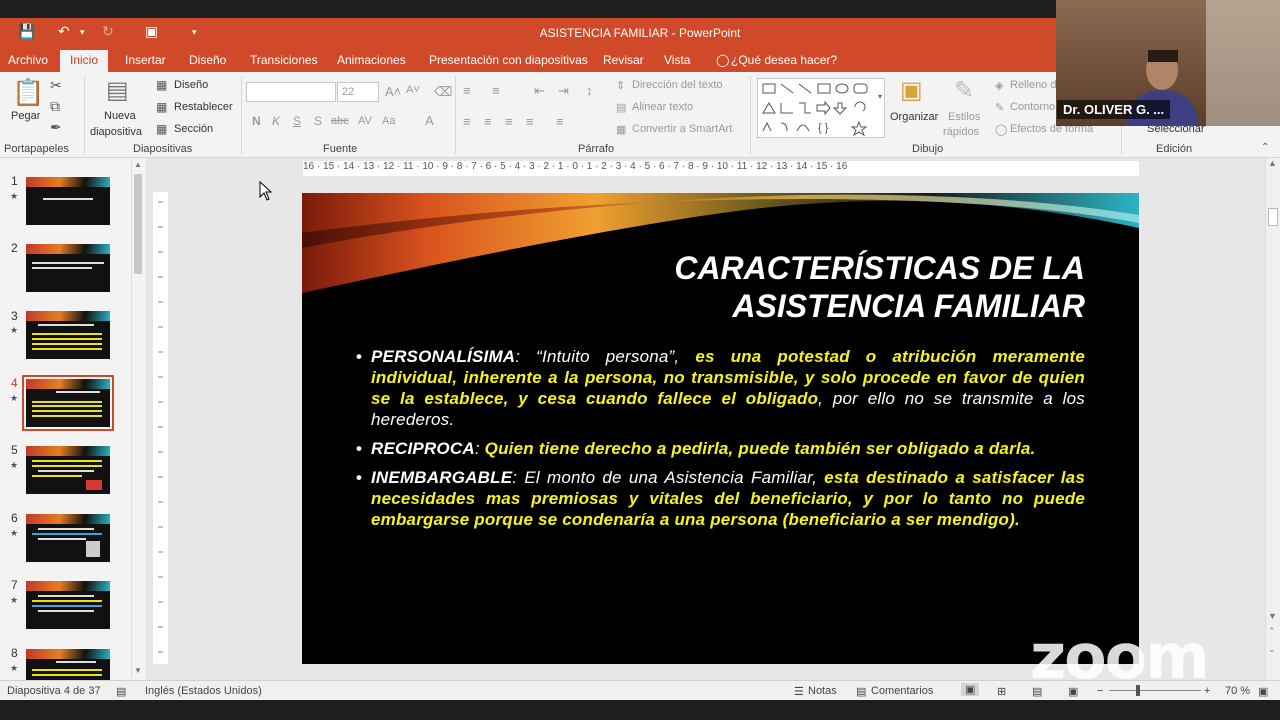  What do you see at coordinates (256, 121) in the screenshot?
I see `bold-icon: N` at bounding box center [256, 121].